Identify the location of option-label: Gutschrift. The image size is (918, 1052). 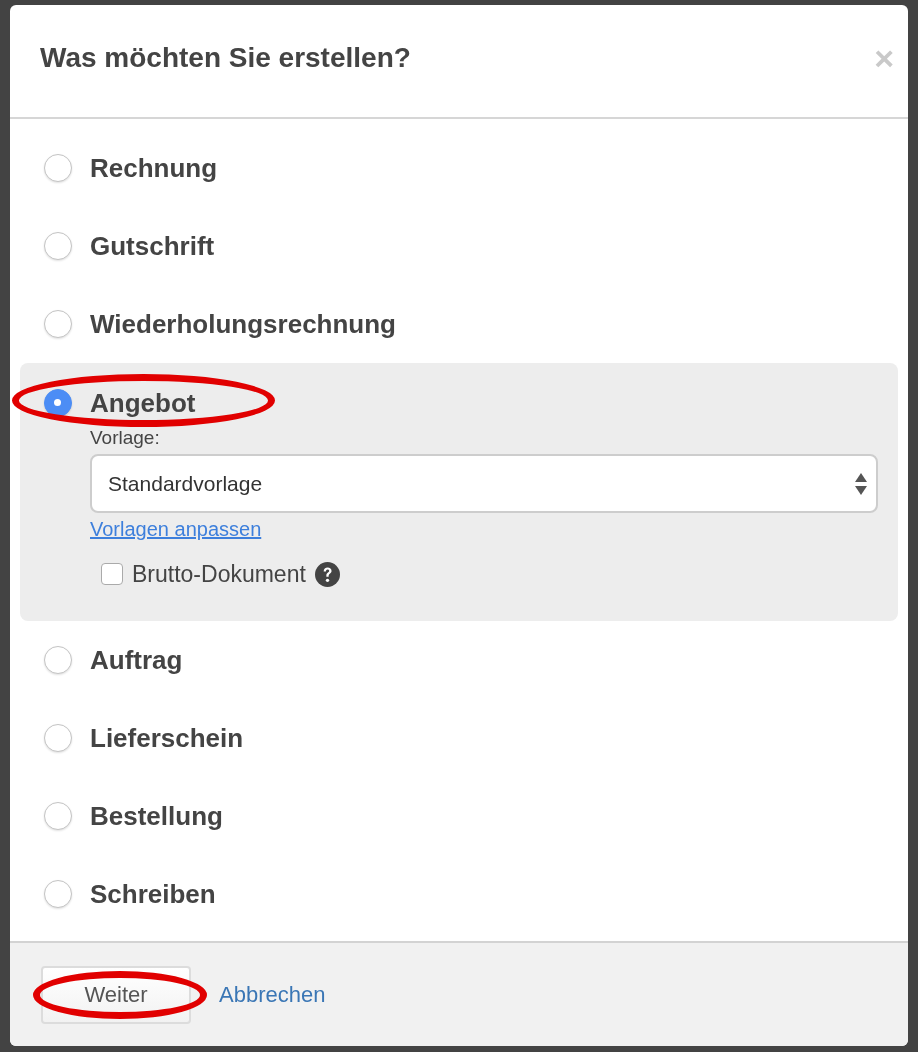
(152, 246).